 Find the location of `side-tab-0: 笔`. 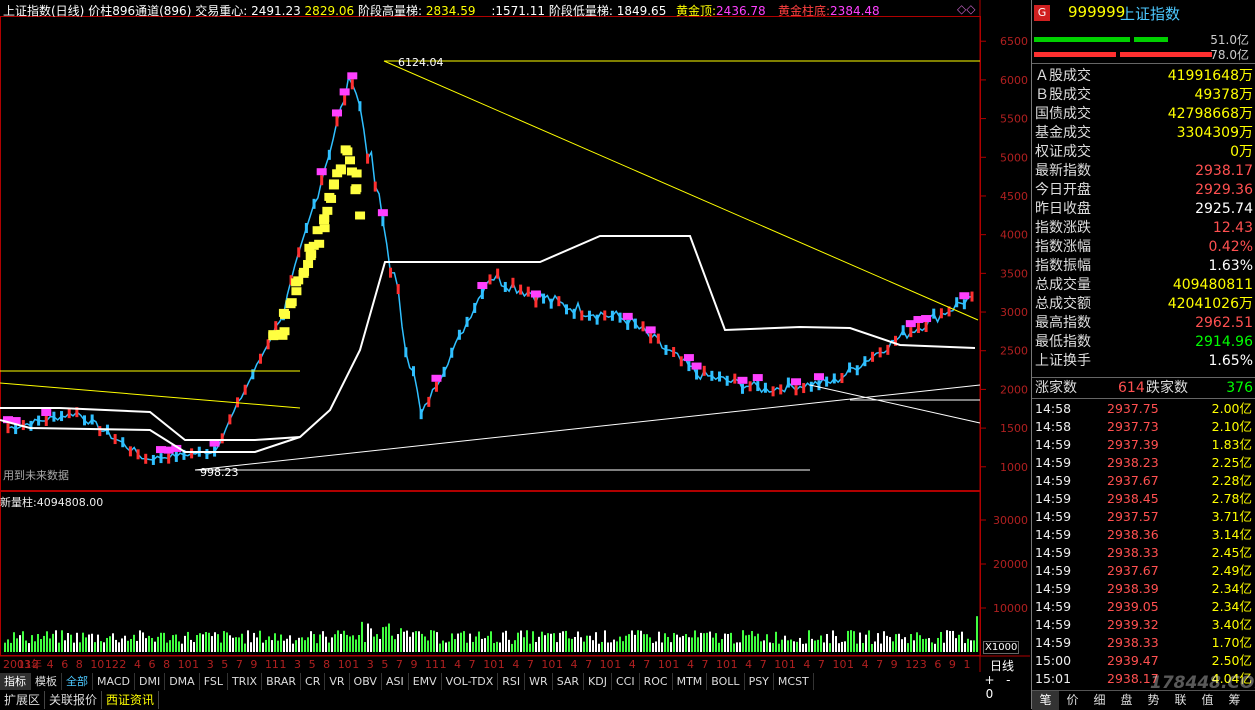

side-tab-0: 笔 is located at coordinates (1045, 700).